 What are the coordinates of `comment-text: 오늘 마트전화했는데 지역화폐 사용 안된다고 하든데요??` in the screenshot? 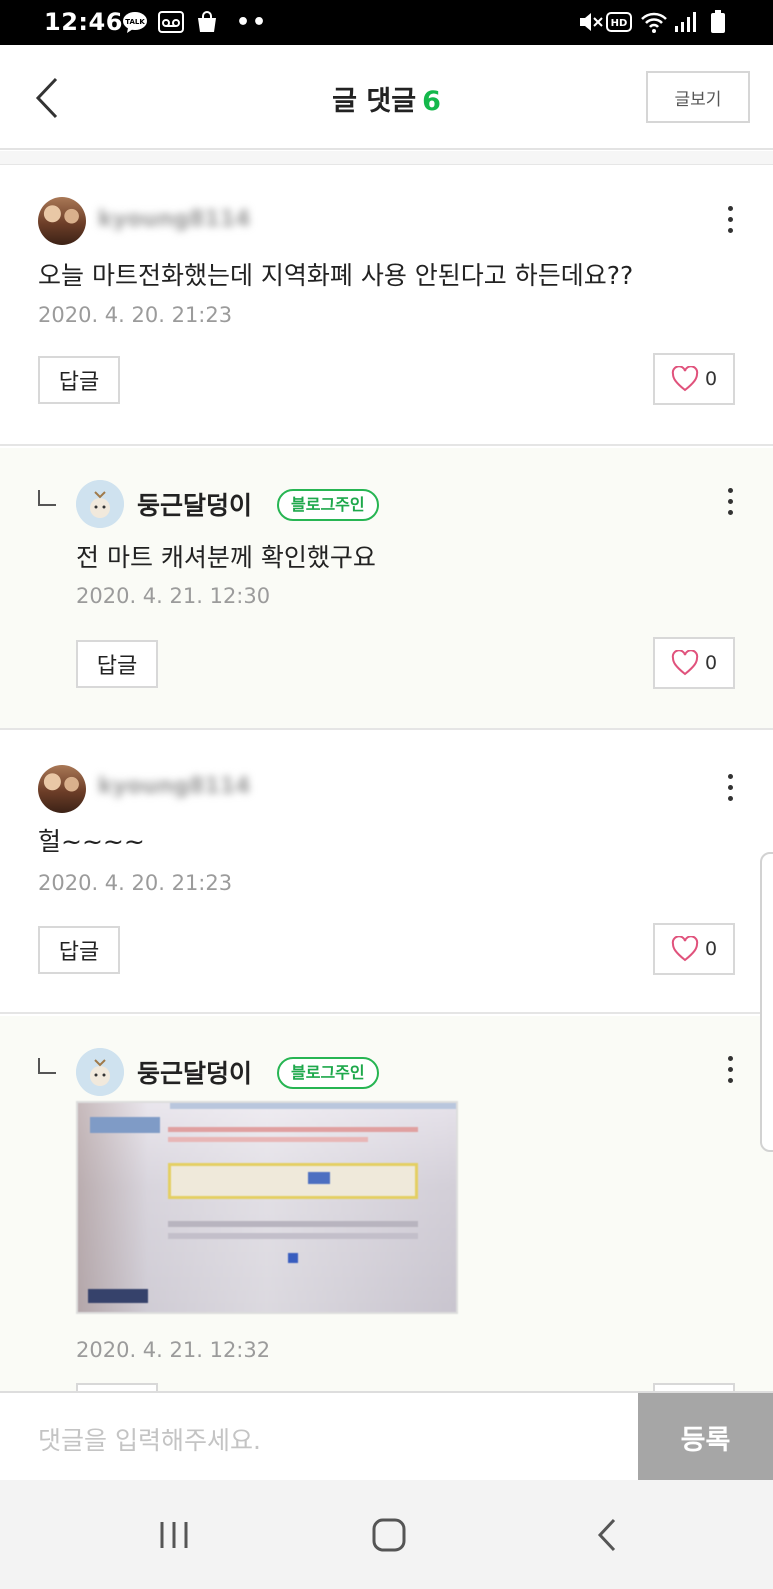 It's located at (336, 275).